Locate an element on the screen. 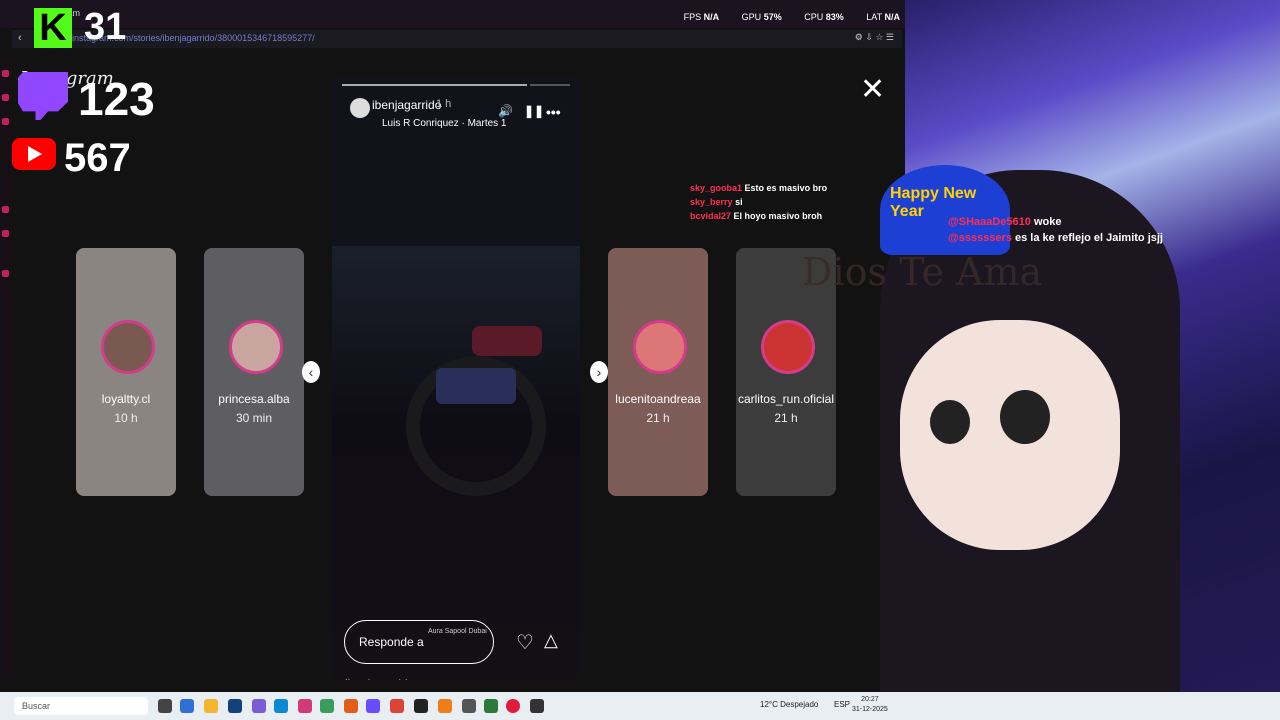  story-time: 1 h is located at coordinates (444, 104).